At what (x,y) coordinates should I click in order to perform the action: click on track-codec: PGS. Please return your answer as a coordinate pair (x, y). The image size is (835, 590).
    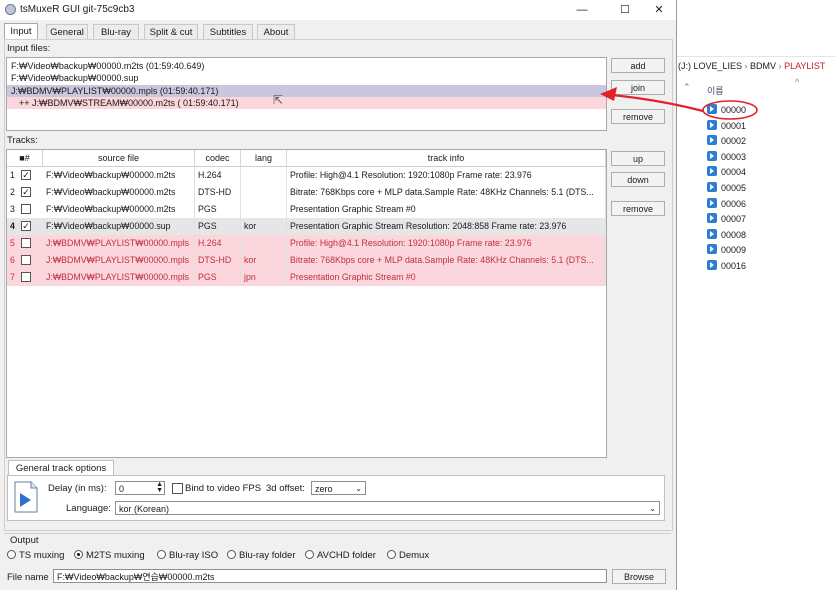
    Looking at the image, I should click on (218, 226).